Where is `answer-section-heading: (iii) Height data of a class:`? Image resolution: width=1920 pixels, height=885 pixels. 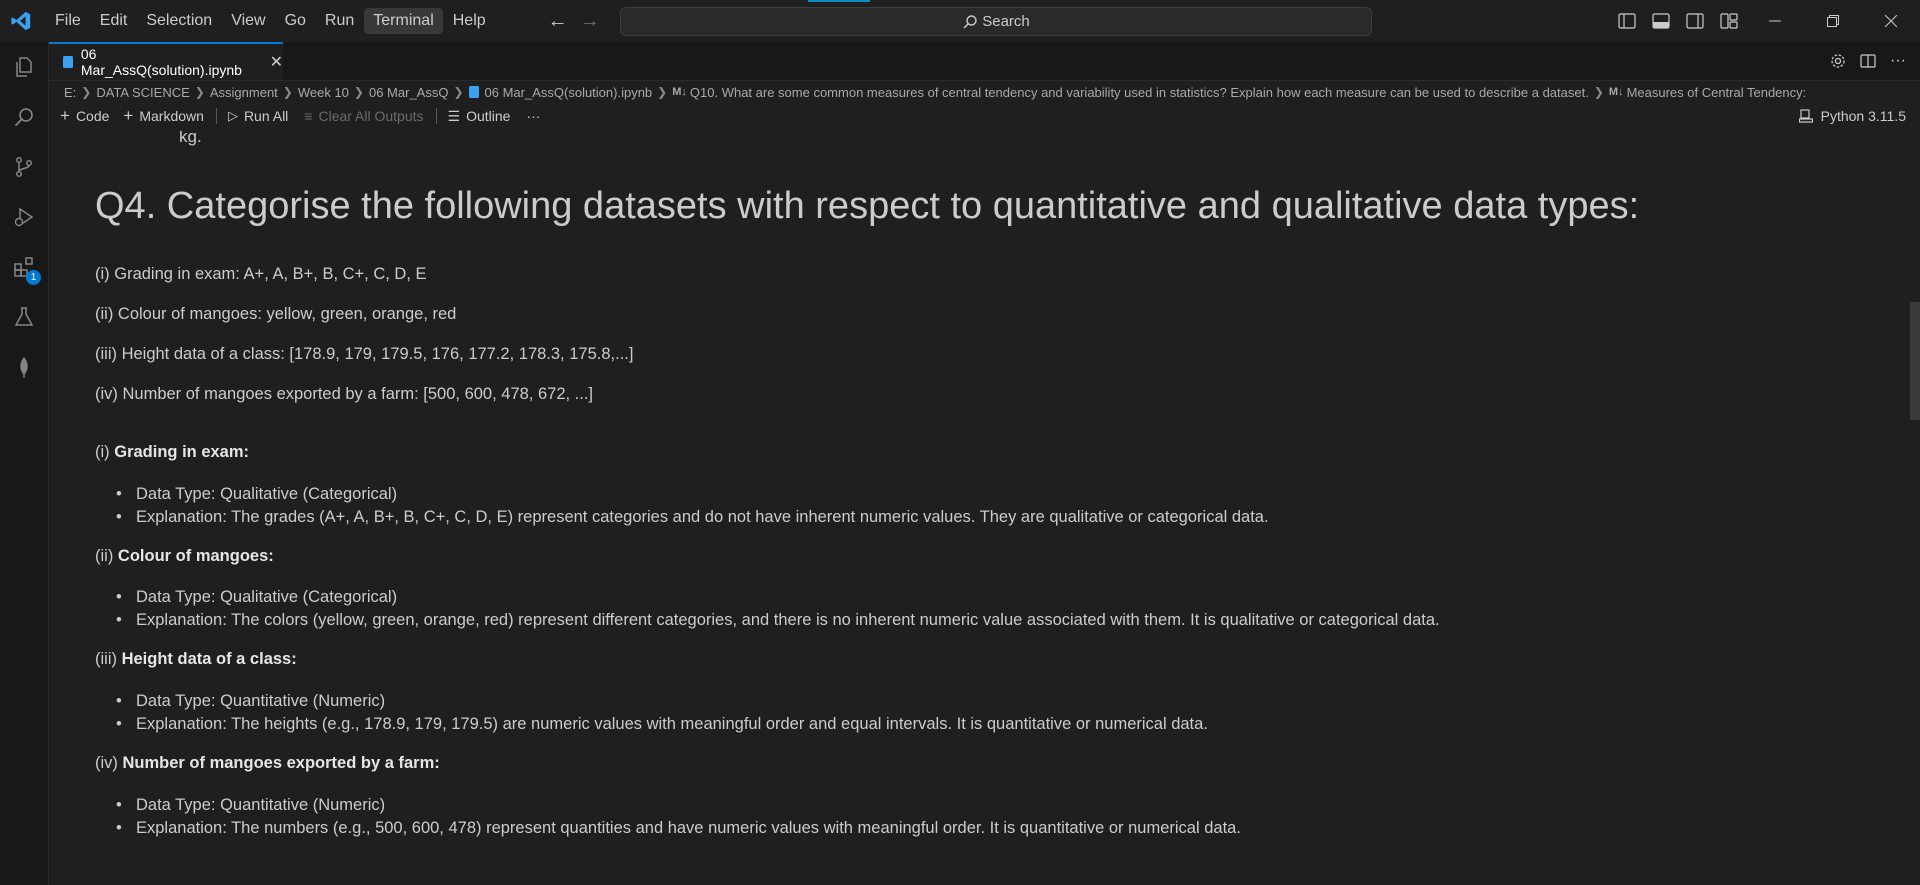 answer-section-heading: (iii) Height data of a class: is located at coordinates (196, 659).